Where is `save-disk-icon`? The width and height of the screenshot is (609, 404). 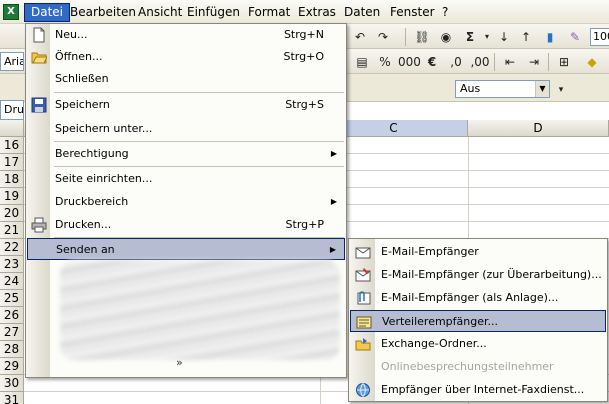
save-disk-icon is located at coordinates (39, 105).